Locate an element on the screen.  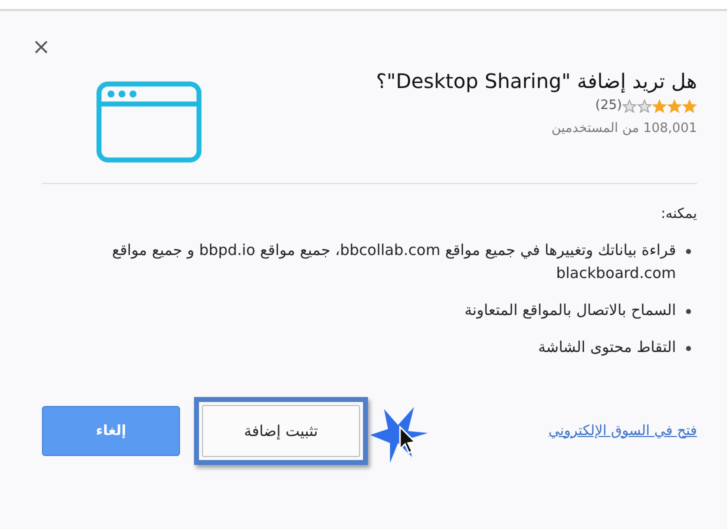
permissions-heading: يمكنه: is located at coordinates (678, 214).